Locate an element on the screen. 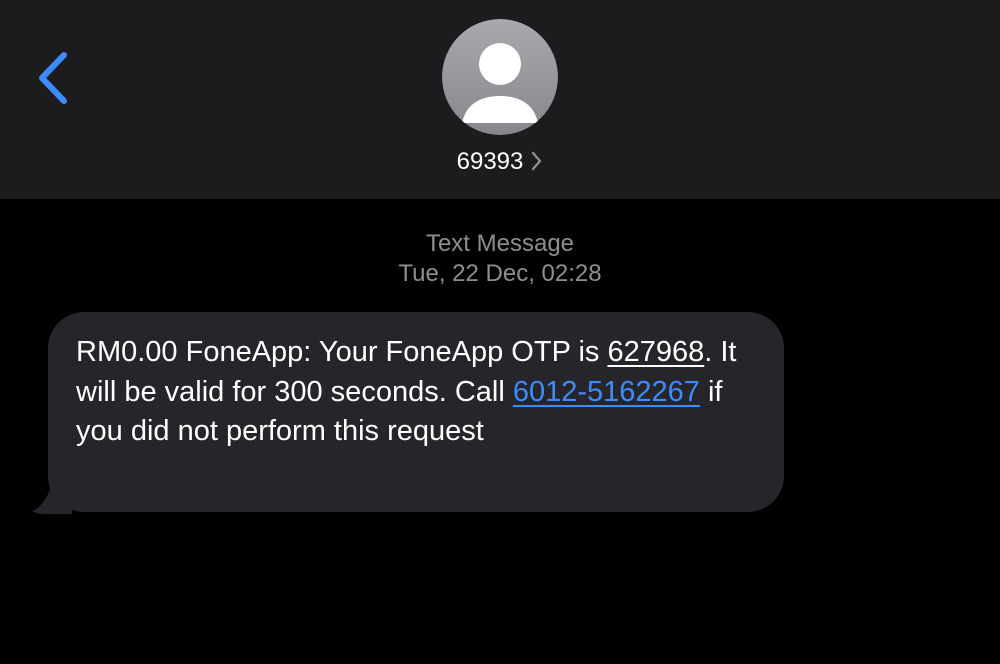  message-type-label: Text Message is located at coordinates (500, 243).